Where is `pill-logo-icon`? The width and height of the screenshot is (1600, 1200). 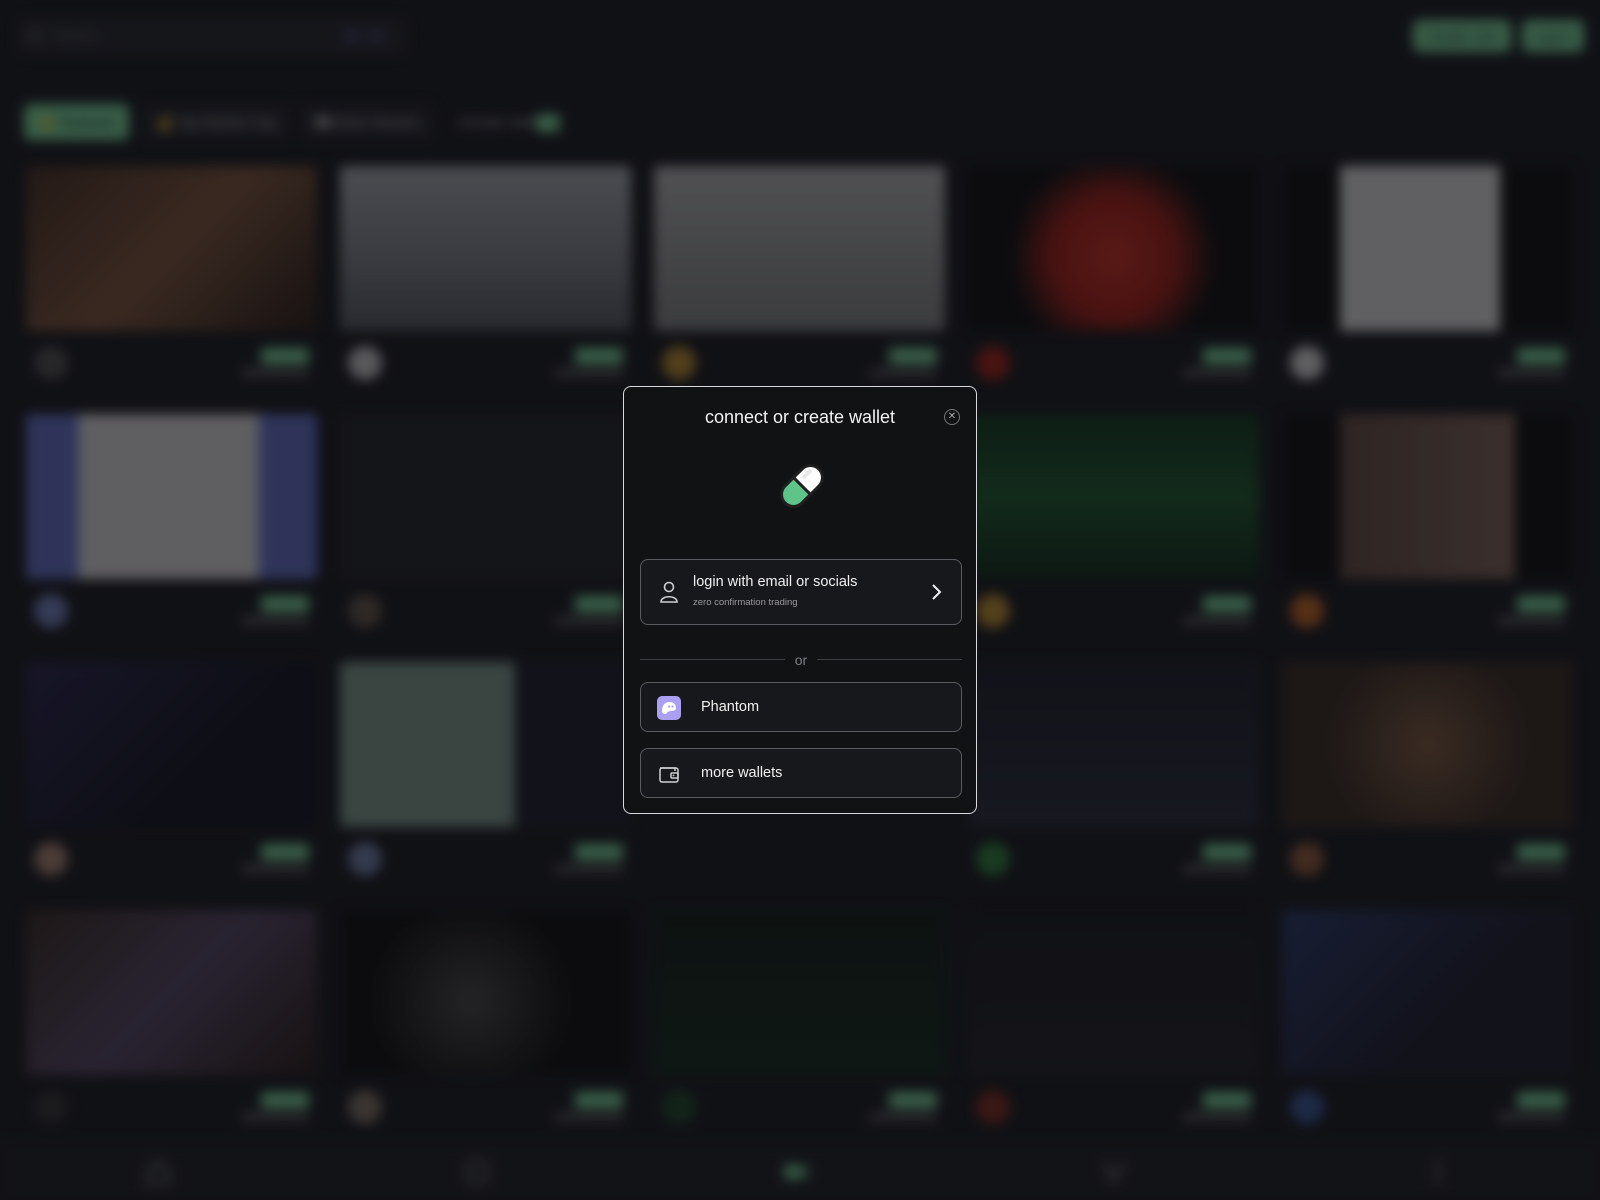 pill-logo-icon is located at coordinates (802, 486).